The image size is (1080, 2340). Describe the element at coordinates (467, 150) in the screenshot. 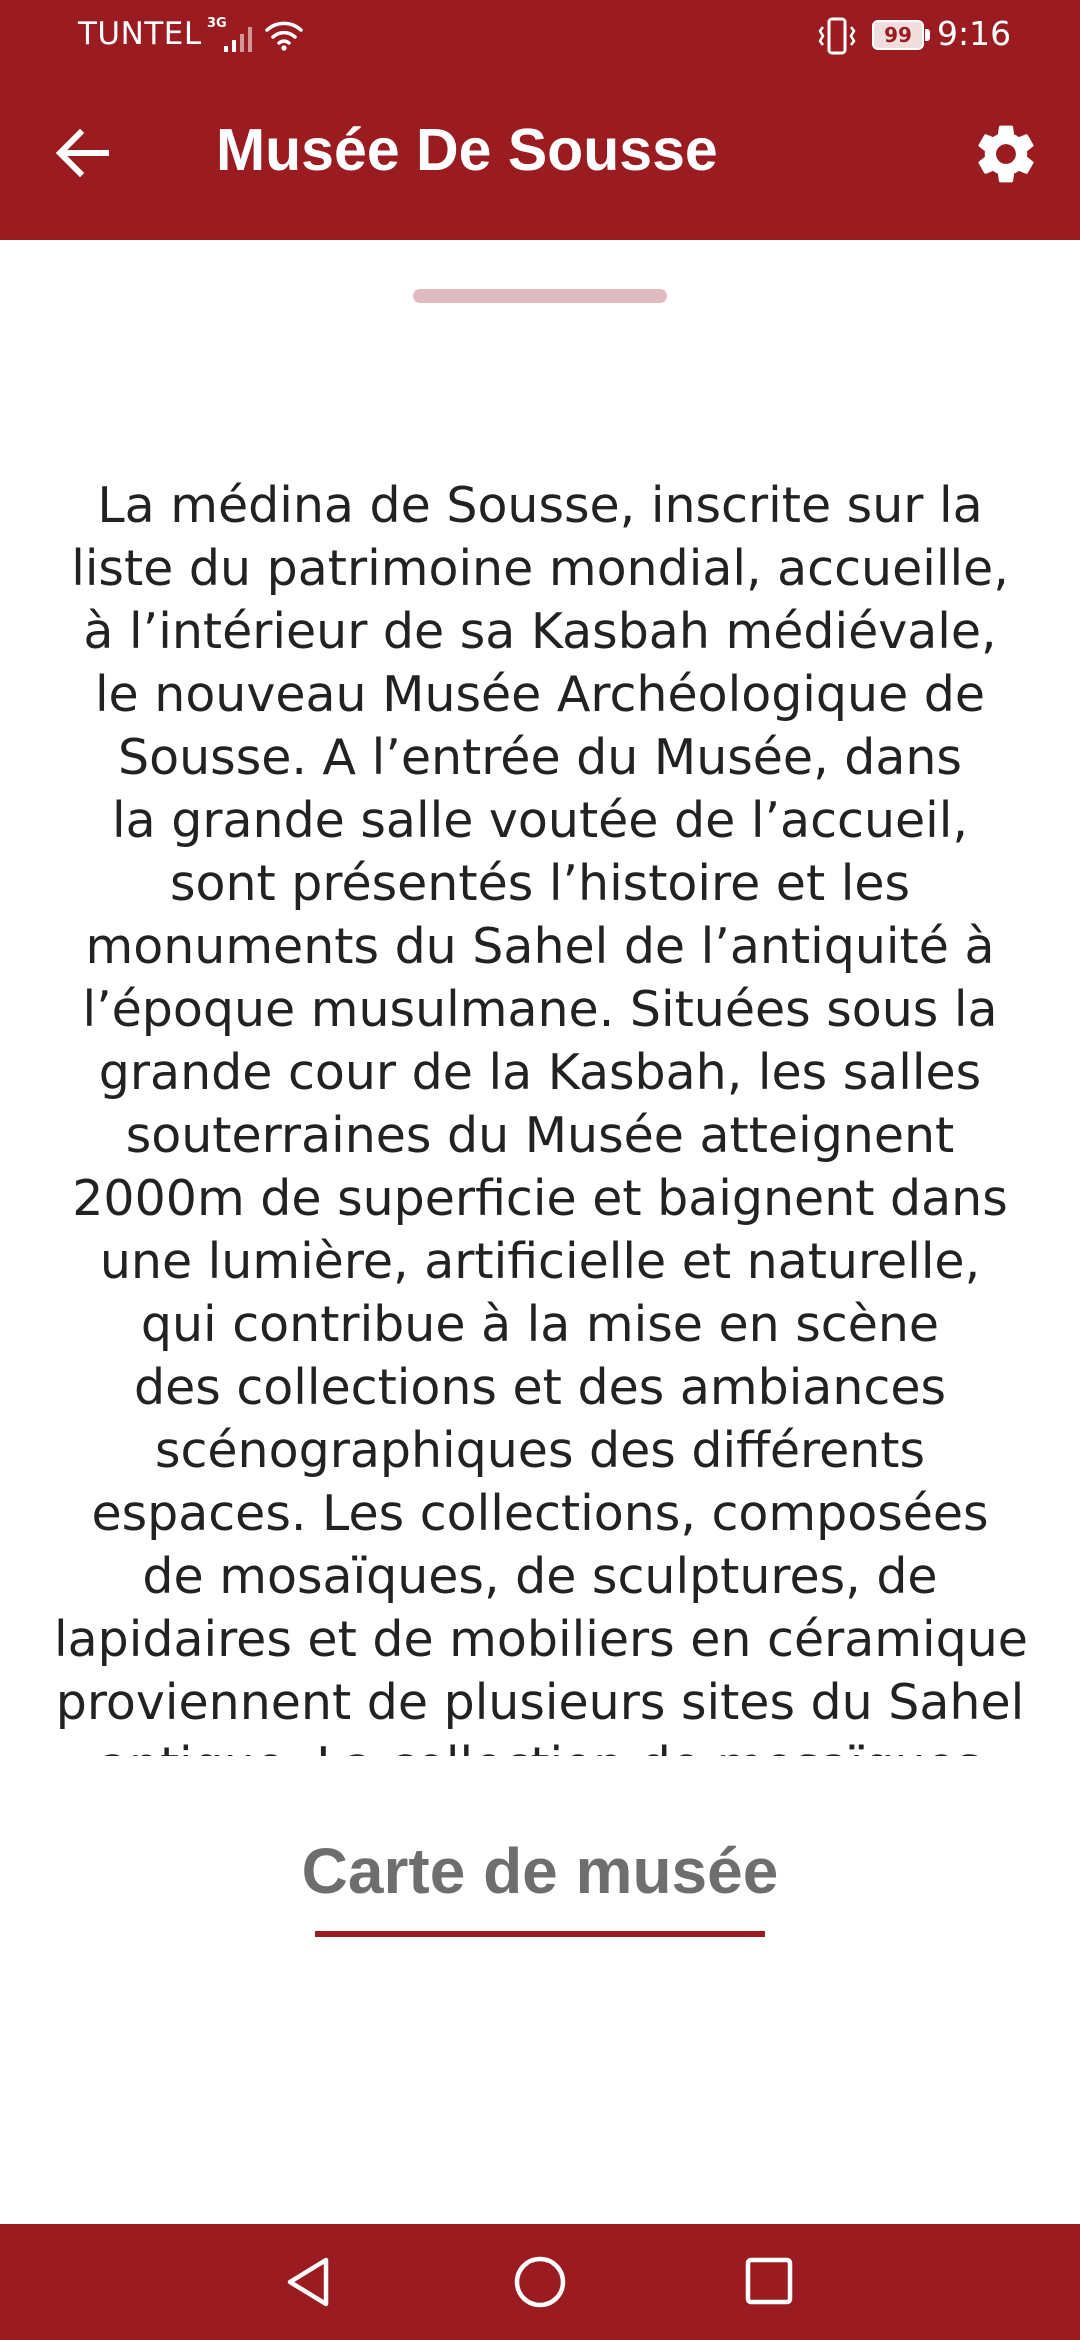

I see `page-title: Musée De Sousse` at that location.